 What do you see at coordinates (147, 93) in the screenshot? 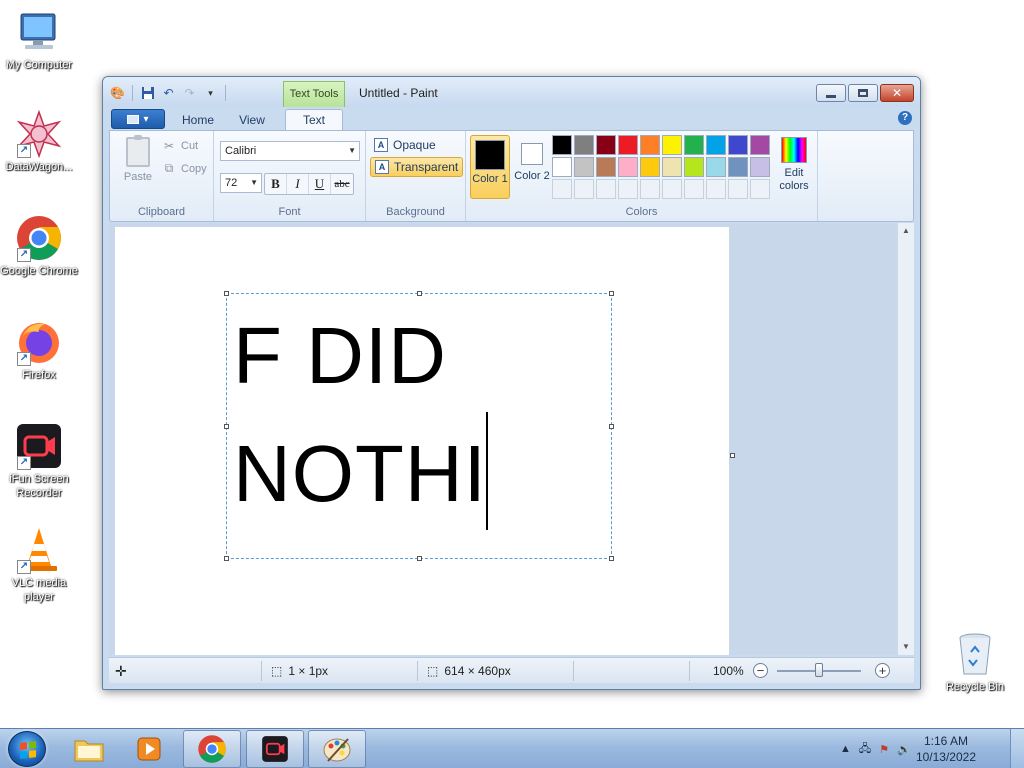
I see `save-icon` at bounding box center [147, 93].